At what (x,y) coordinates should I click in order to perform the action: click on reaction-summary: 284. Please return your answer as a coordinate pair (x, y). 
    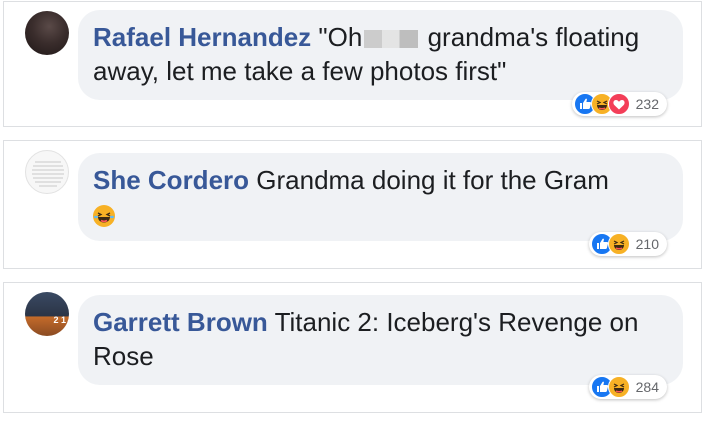
    Looking at the image, I should click on (627, 387).